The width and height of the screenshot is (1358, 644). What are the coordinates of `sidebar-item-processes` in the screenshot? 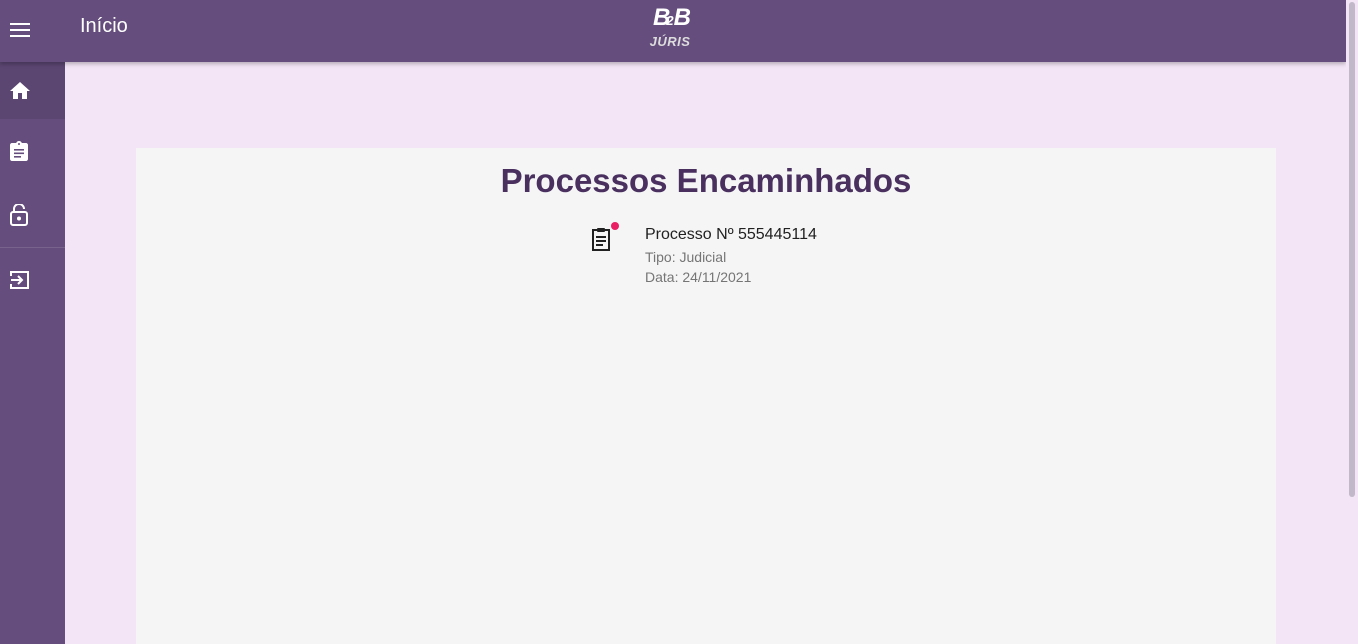 It's located at (32, 151).